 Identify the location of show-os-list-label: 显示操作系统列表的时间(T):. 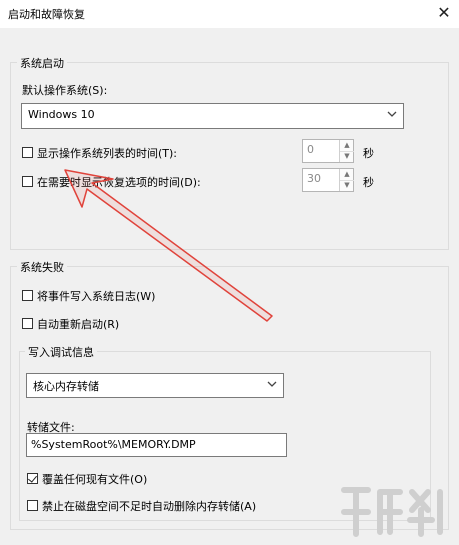
(107, 153).